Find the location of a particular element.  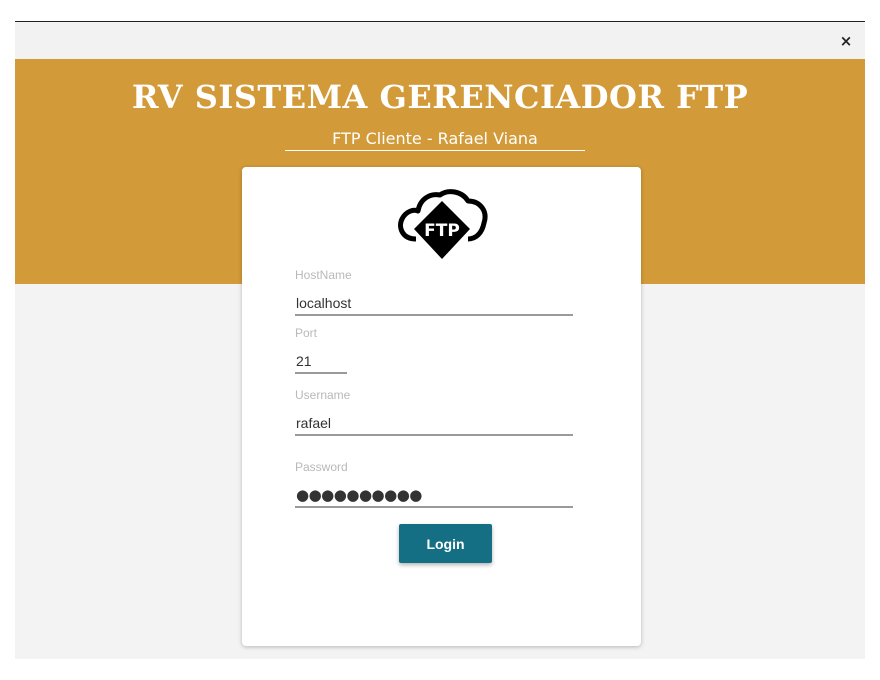

password-field: Password is located at coordinates (434, 484).